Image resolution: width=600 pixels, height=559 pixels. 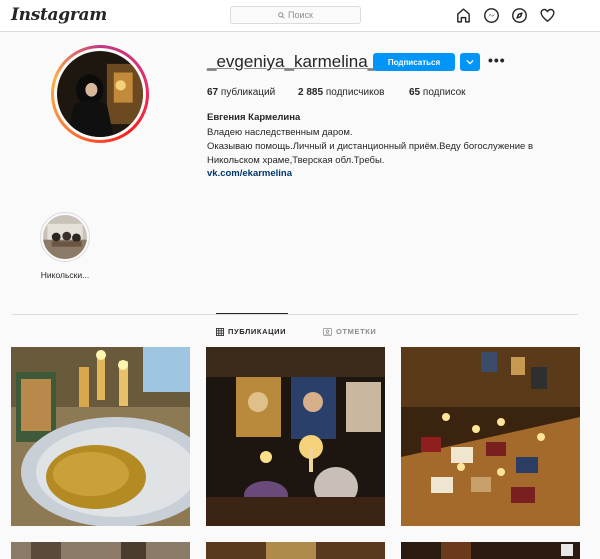 What do you see at coordinates (254, 117) in the screenshot?
I see `profile-full-name: Евгения Кармелина` at bounding box center [254, 117].